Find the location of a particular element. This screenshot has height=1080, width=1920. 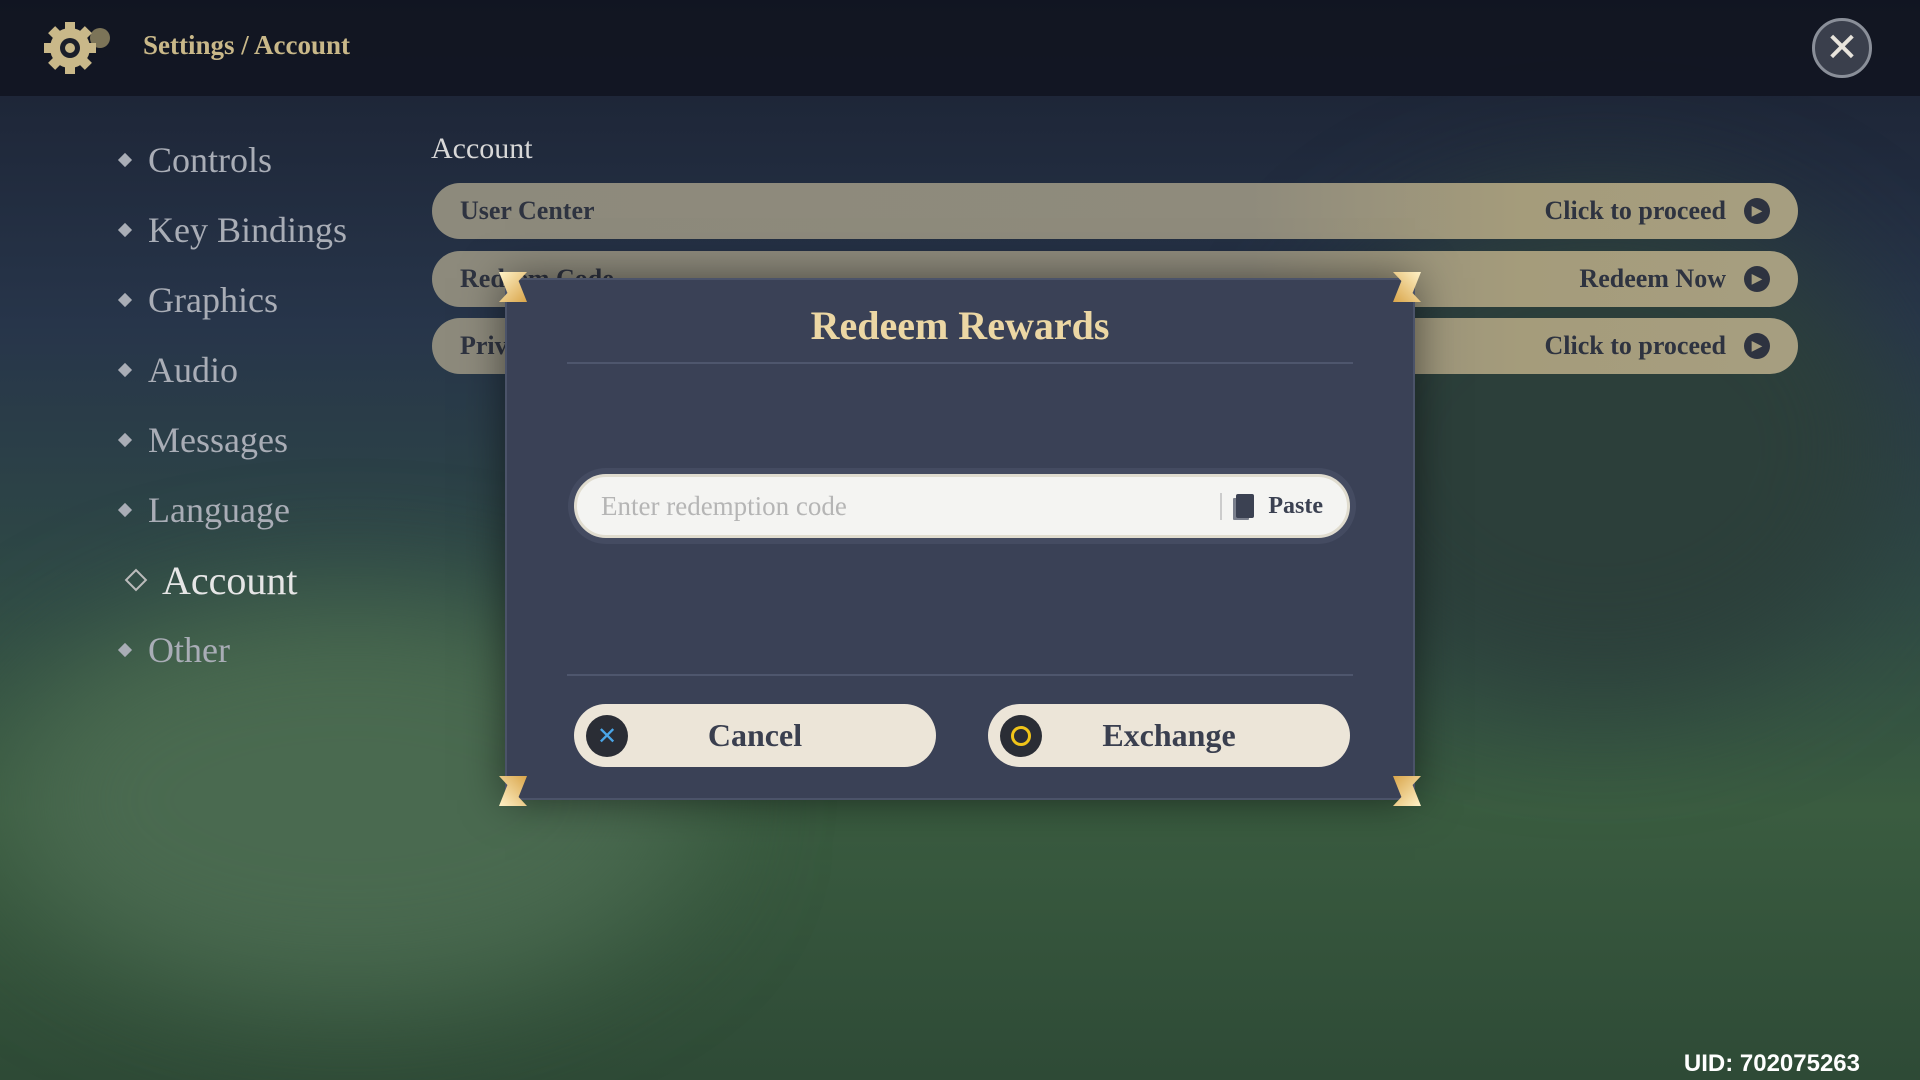

row-action: Redeem Now is located at coordinates (1652, 278).